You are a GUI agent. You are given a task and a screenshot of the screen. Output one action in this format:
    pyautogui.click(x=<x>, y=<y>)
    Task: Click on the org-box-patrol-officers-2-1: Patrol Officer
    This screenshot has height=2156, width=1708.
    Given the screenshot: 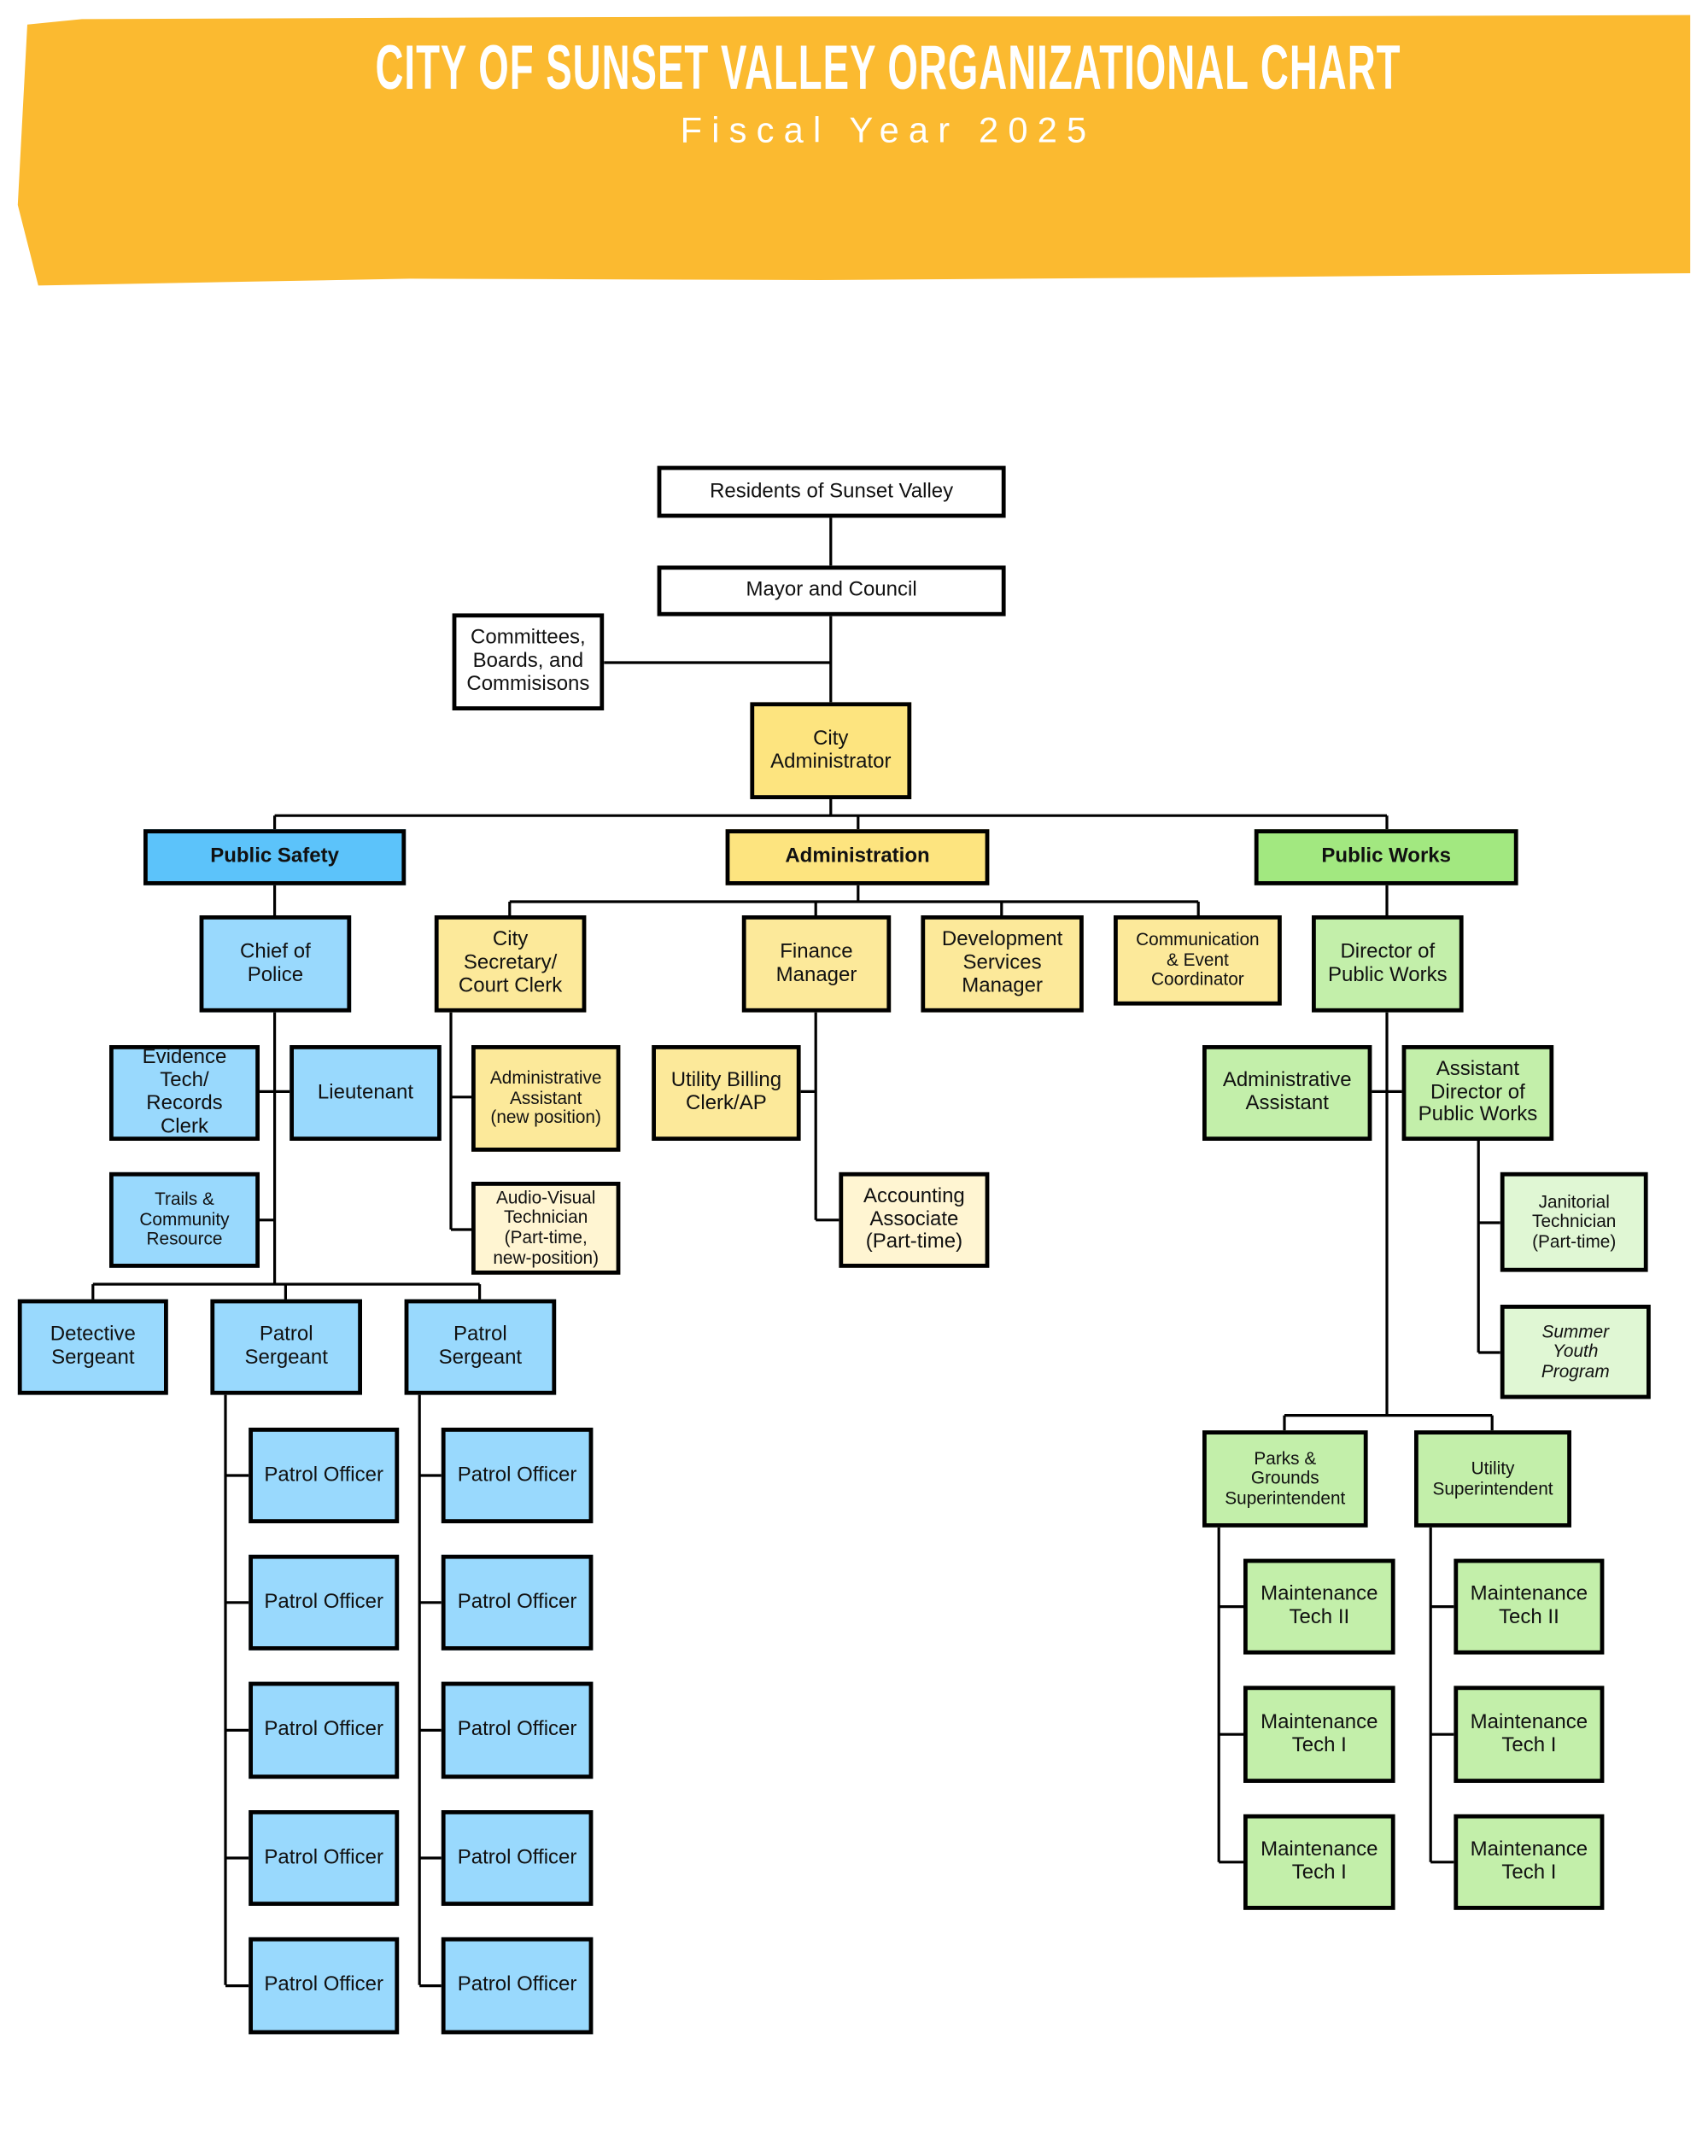 What is the action you would take?
    pyautogui.click(x=517, y=1602)
    